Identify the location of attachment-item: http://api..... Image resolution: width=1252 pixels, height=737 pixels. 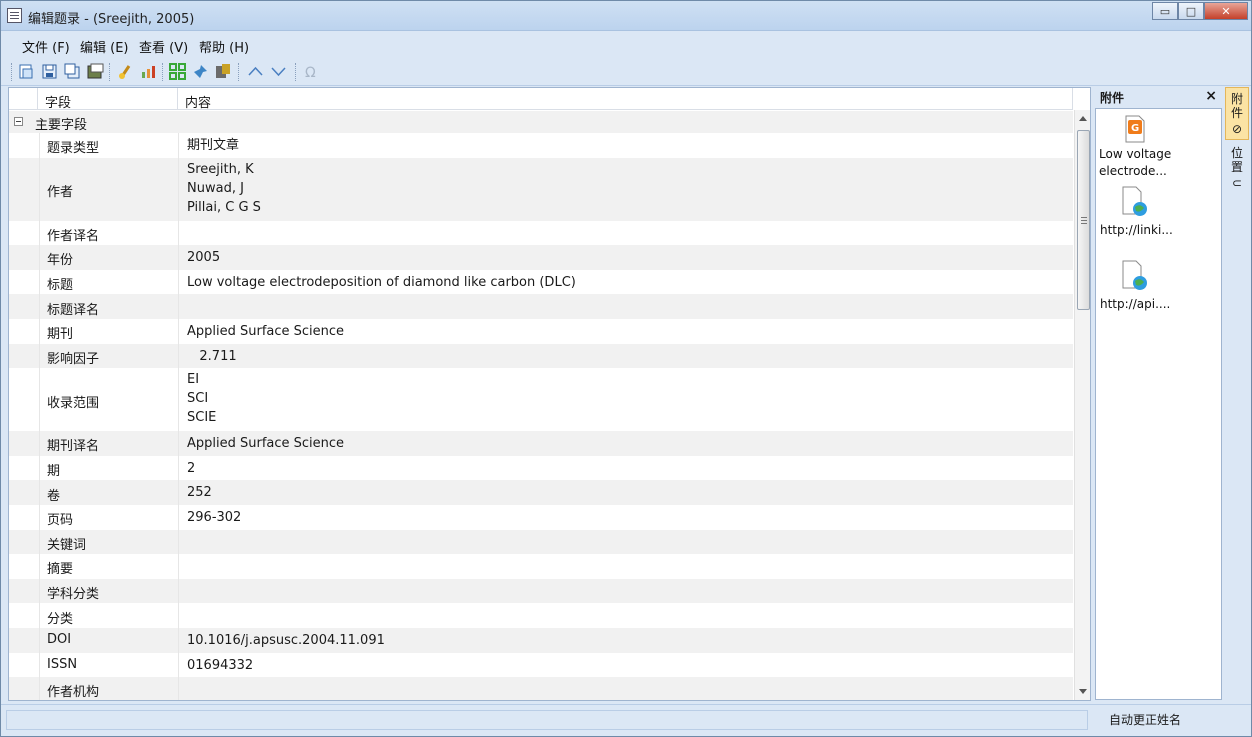
(1158, 289).